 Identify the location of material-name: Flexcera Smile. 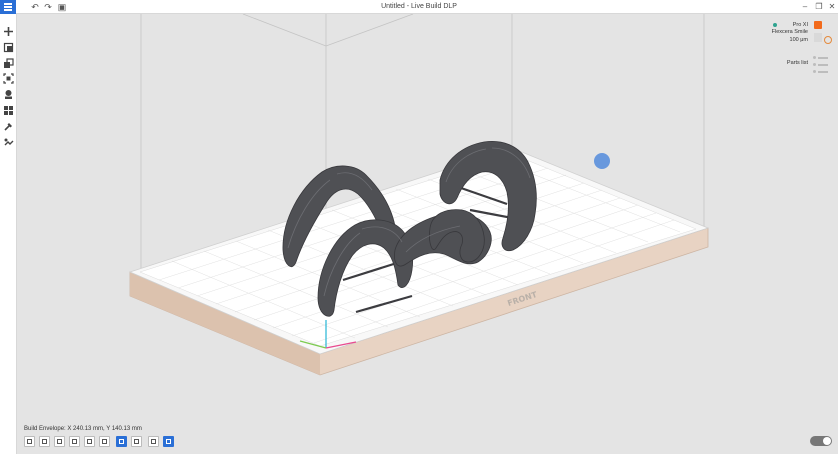
(790, 32).